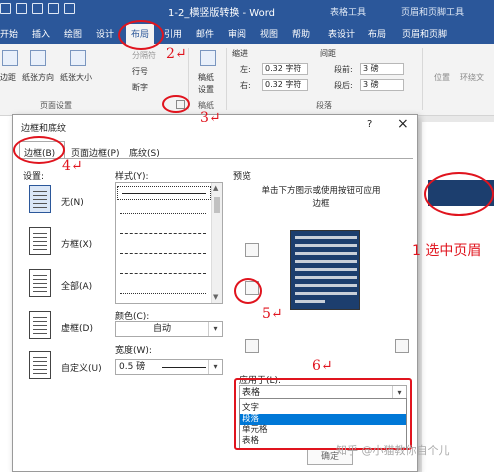  I want to click on highlight-page-setup-launcher, so click(176, 104).